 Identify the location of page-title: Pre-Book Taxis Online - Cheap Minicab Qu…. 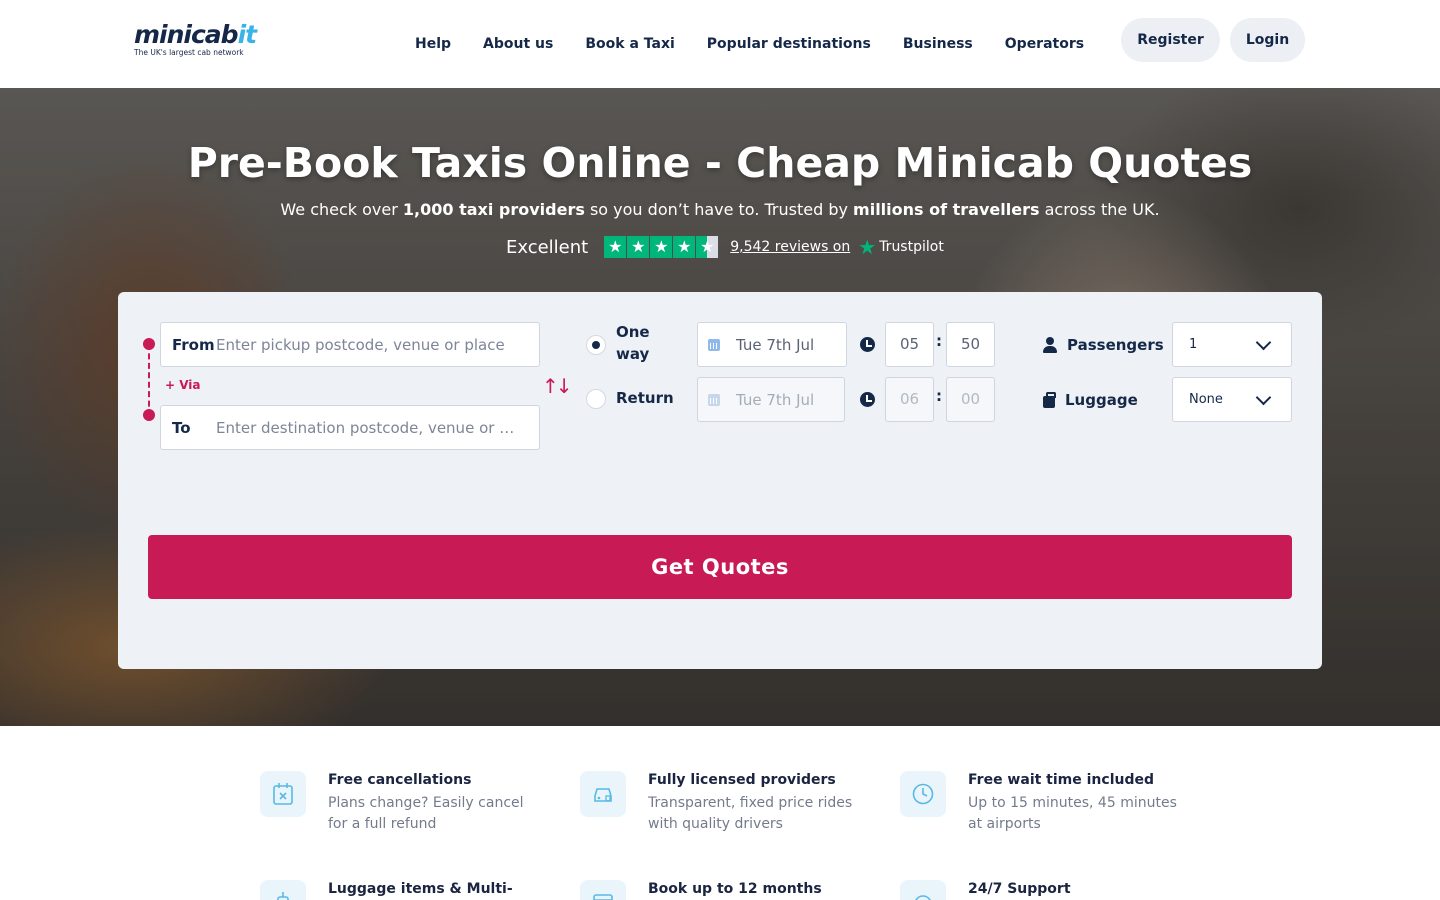
(720, 163).